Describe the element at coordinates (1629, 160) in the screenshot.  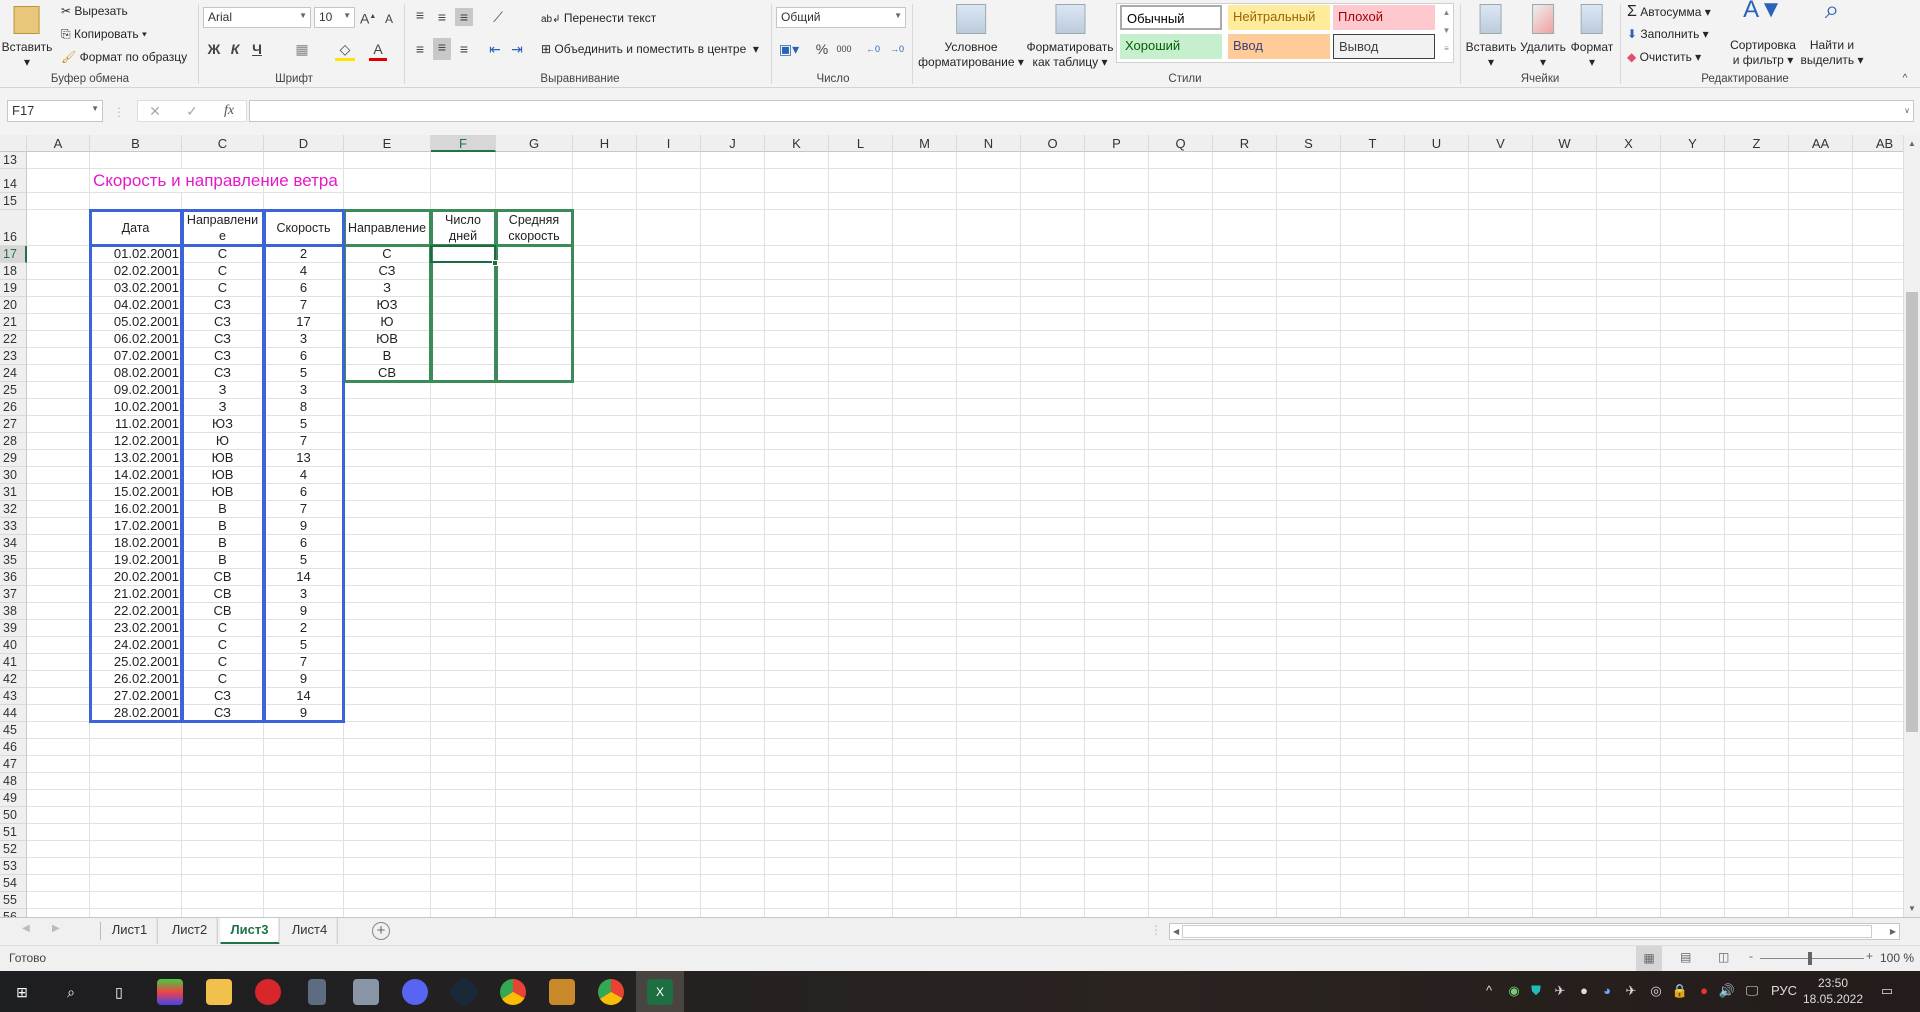
I see `cell-X13` at that location.